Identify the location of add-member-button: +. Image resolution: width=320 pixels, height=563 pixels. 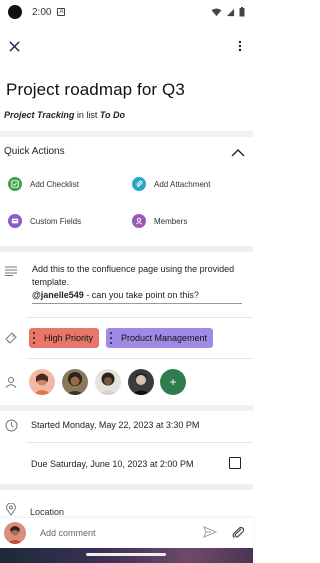
(173, 382).